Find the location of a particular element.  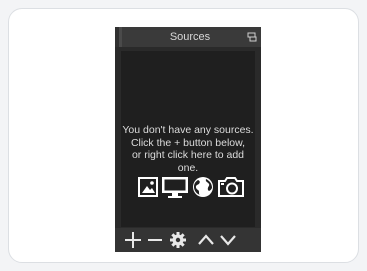

dock-title: Sources is located at coordinates (190, 37).